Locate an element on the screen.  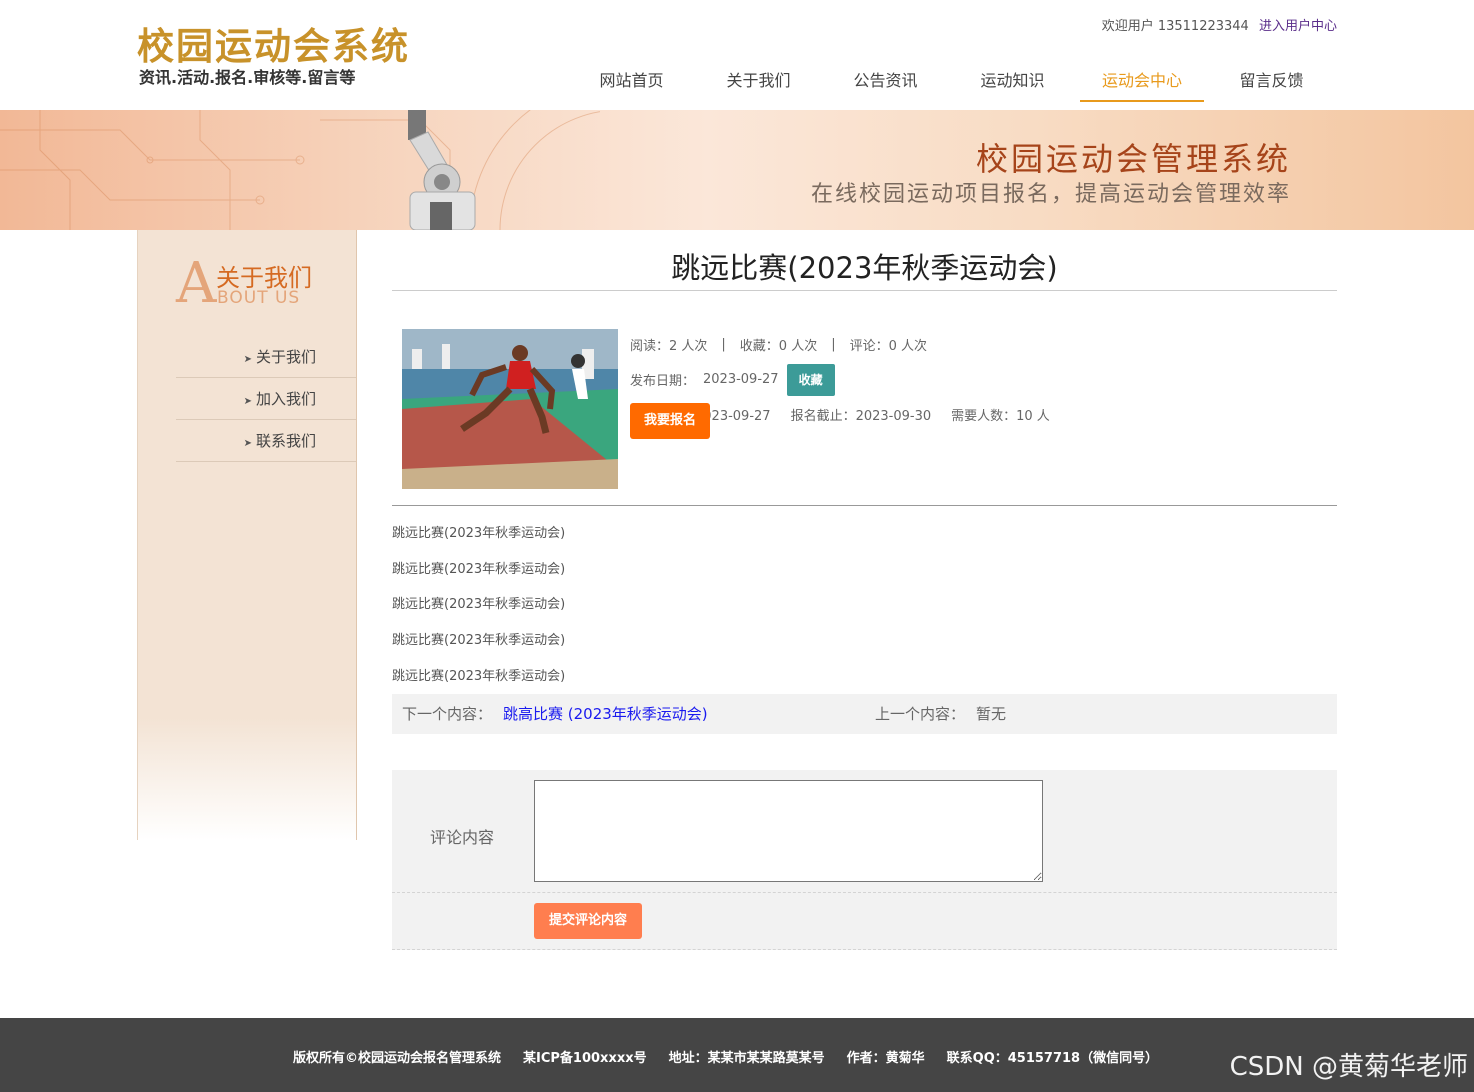
publish-label: 发布日期： is located at coordinates (663, 381).